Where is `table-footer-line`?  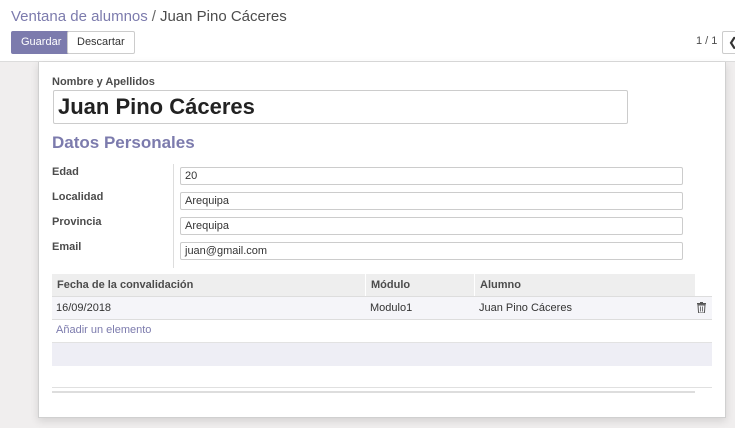
table-footer-line is located at coordinates (382, 387).